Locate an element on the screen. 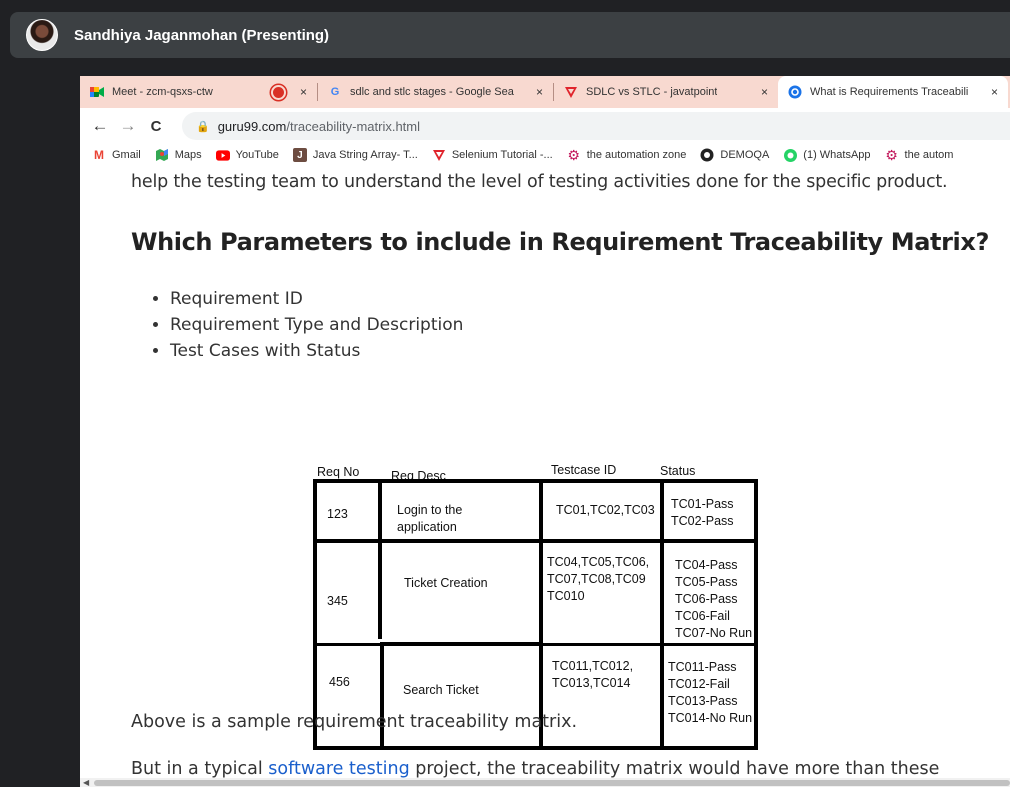 The height and width of the screenshot is (787, 1010). google-meet-icon is located at coordinates (97, 92).